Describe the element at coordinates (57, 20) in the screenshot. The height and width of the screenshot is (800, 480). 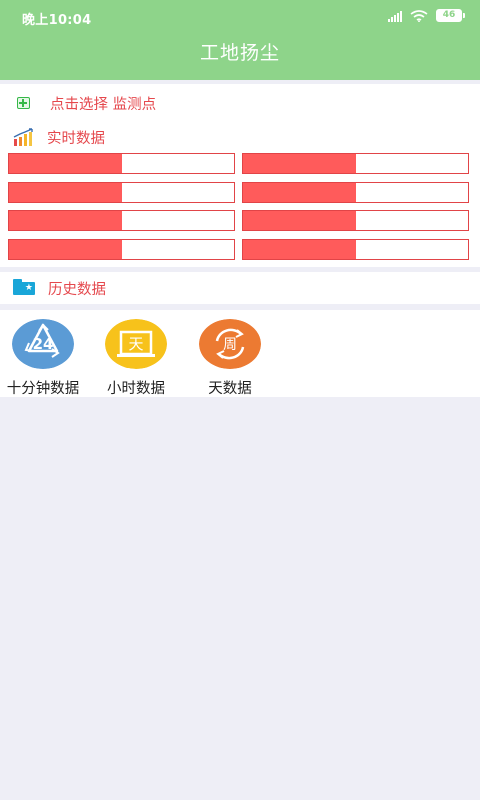
I see `status-time: 晚上10:04` at that location.